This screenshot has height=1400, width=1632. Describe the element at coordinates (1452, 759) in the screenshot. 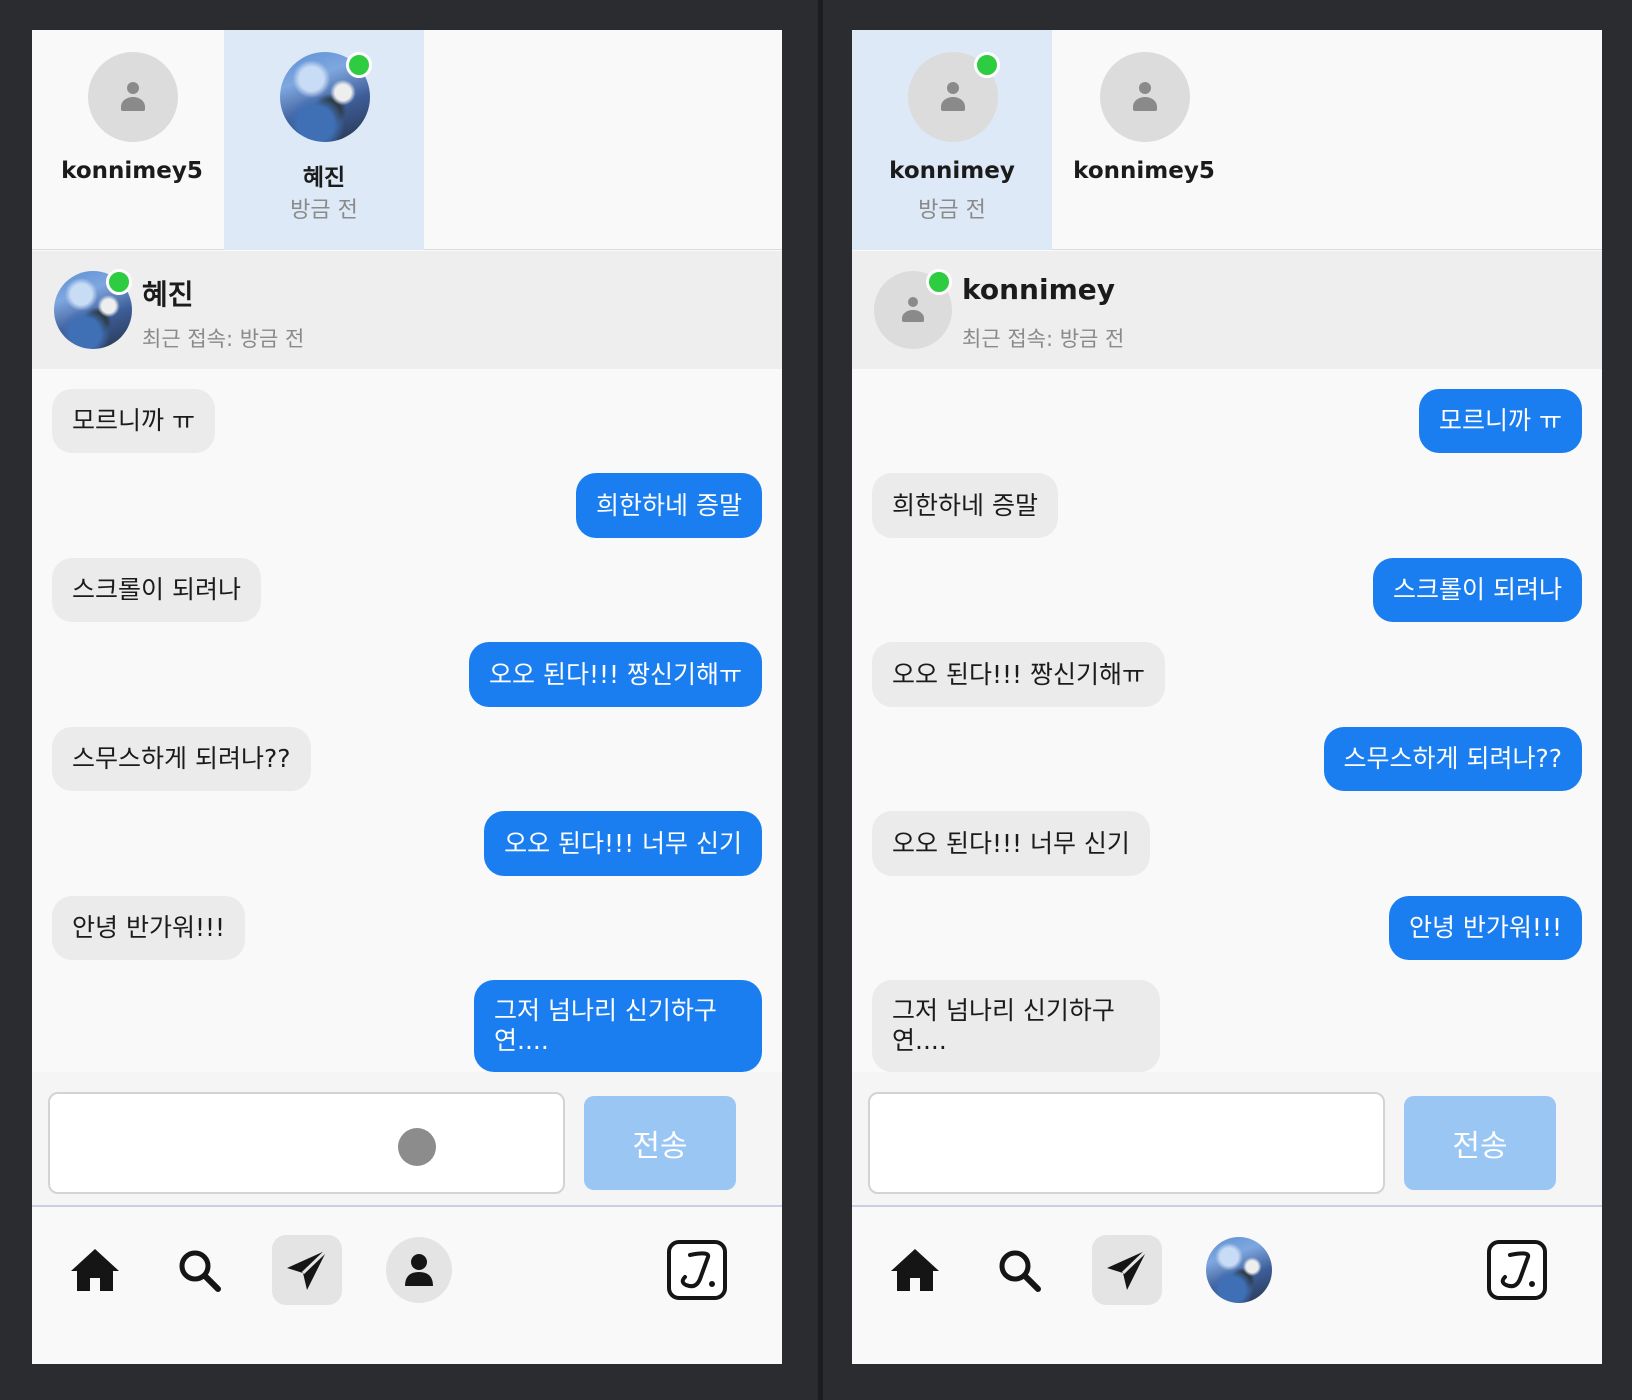

I see `message-bubble-sent: 스무스하게 되려나??` at that location.